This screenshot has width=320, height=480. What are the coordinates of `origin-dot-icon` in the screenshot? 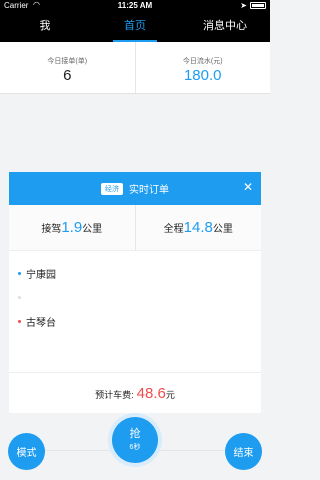 It's located at (19, 273).